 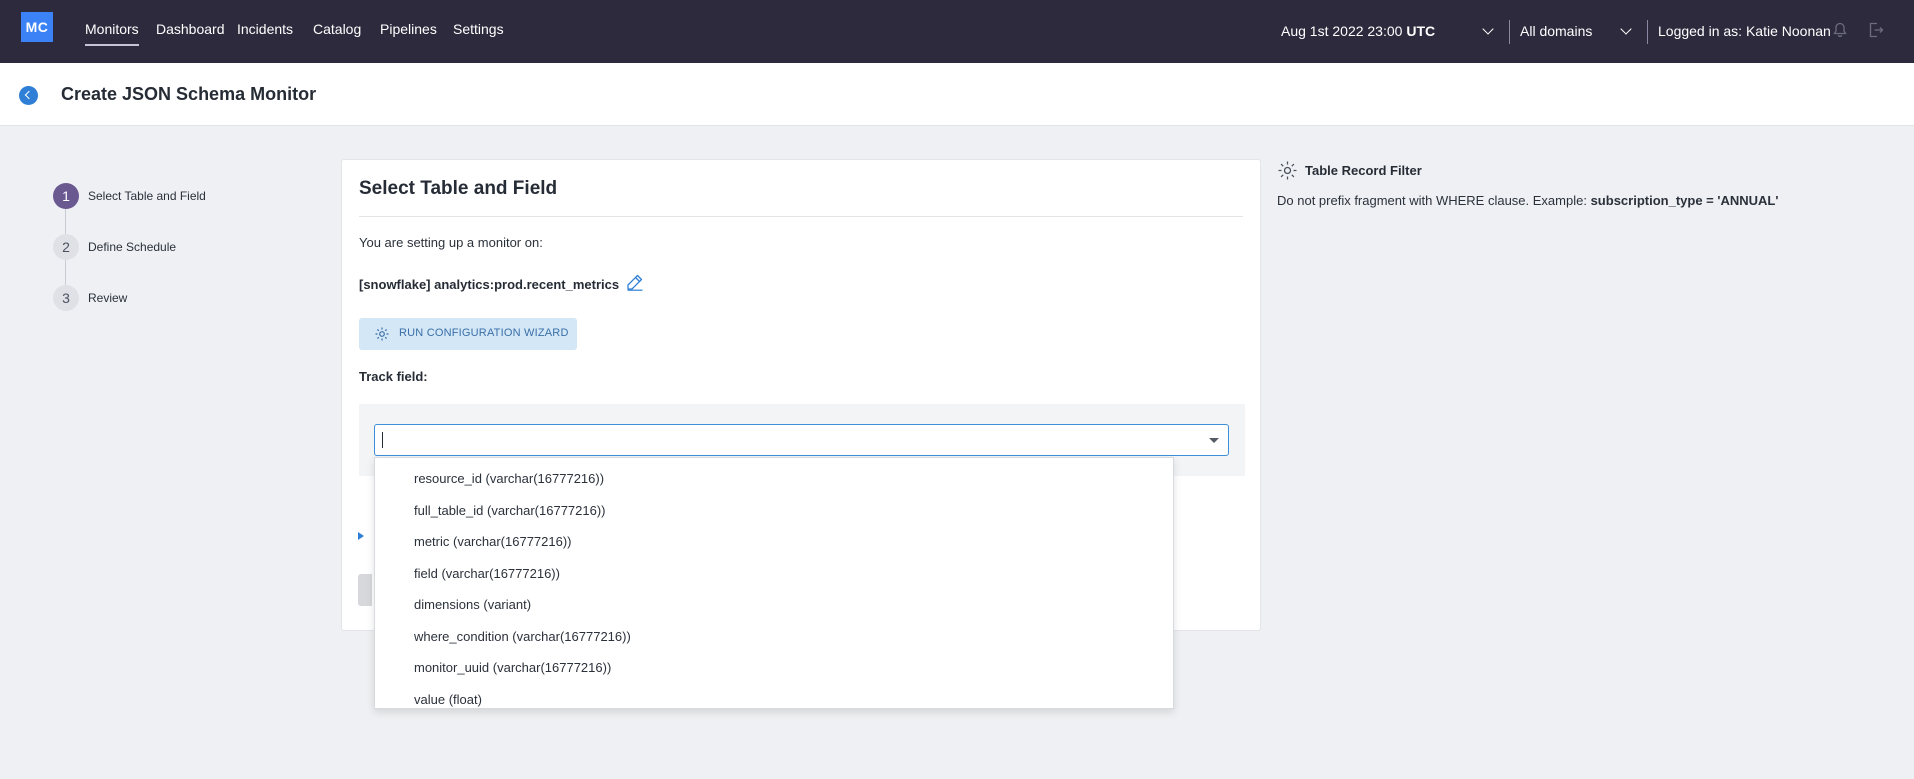 I want to click on track-field-label: Track field:, so click(x=393, y=376).